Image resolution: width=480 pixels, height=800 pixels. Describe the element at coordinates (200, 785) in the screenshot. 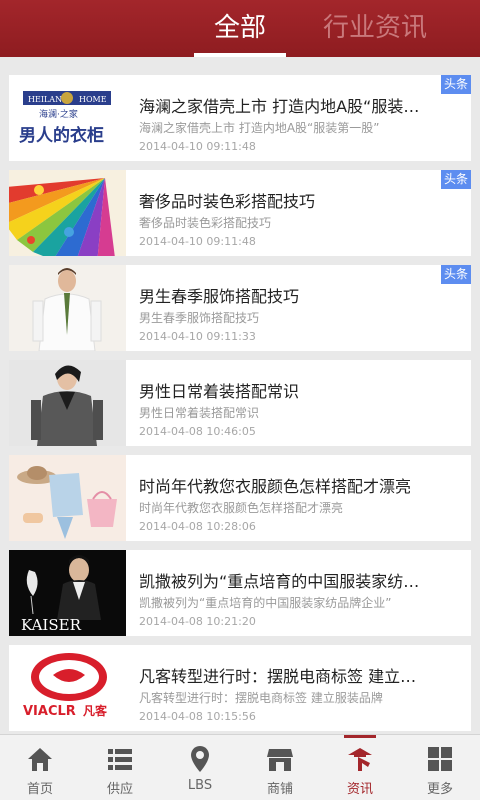

I see `nav-lbs-label: LBS` at that location.